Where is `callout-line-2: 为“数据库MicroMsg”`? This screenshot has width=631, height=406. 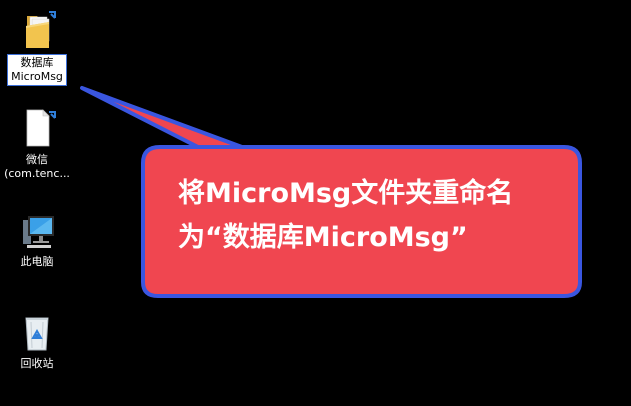 callout-line-2: 为“数据库MicroMsg” is located at coordinates (323, 237).